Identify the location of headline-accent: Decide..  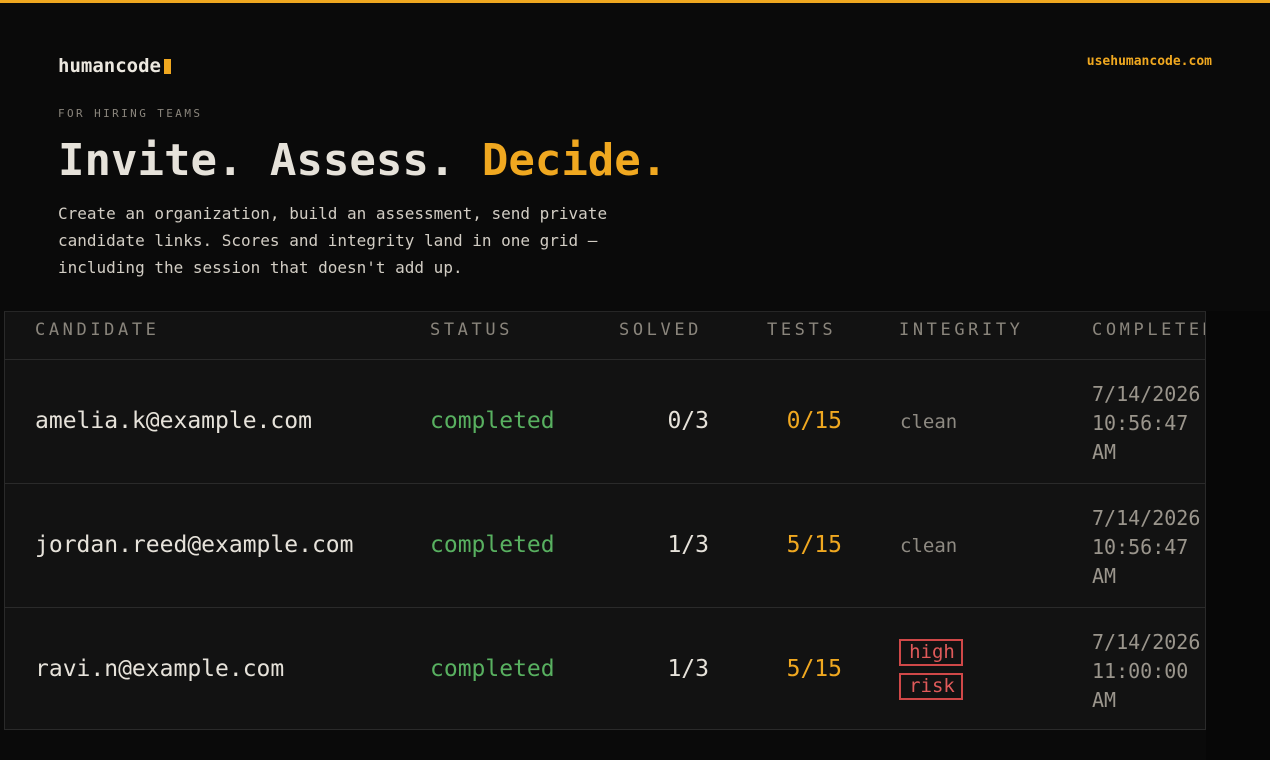
(574, 160).